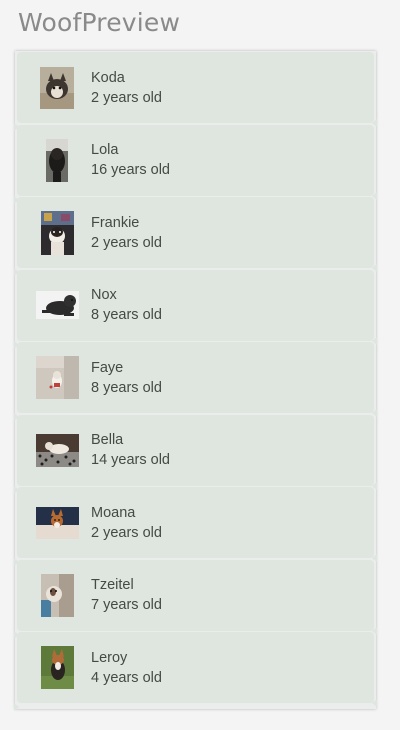 This screenshot has width=400, height=730. I want to click on dog-card-bella: Bella 14 years old, so click(195, 454).